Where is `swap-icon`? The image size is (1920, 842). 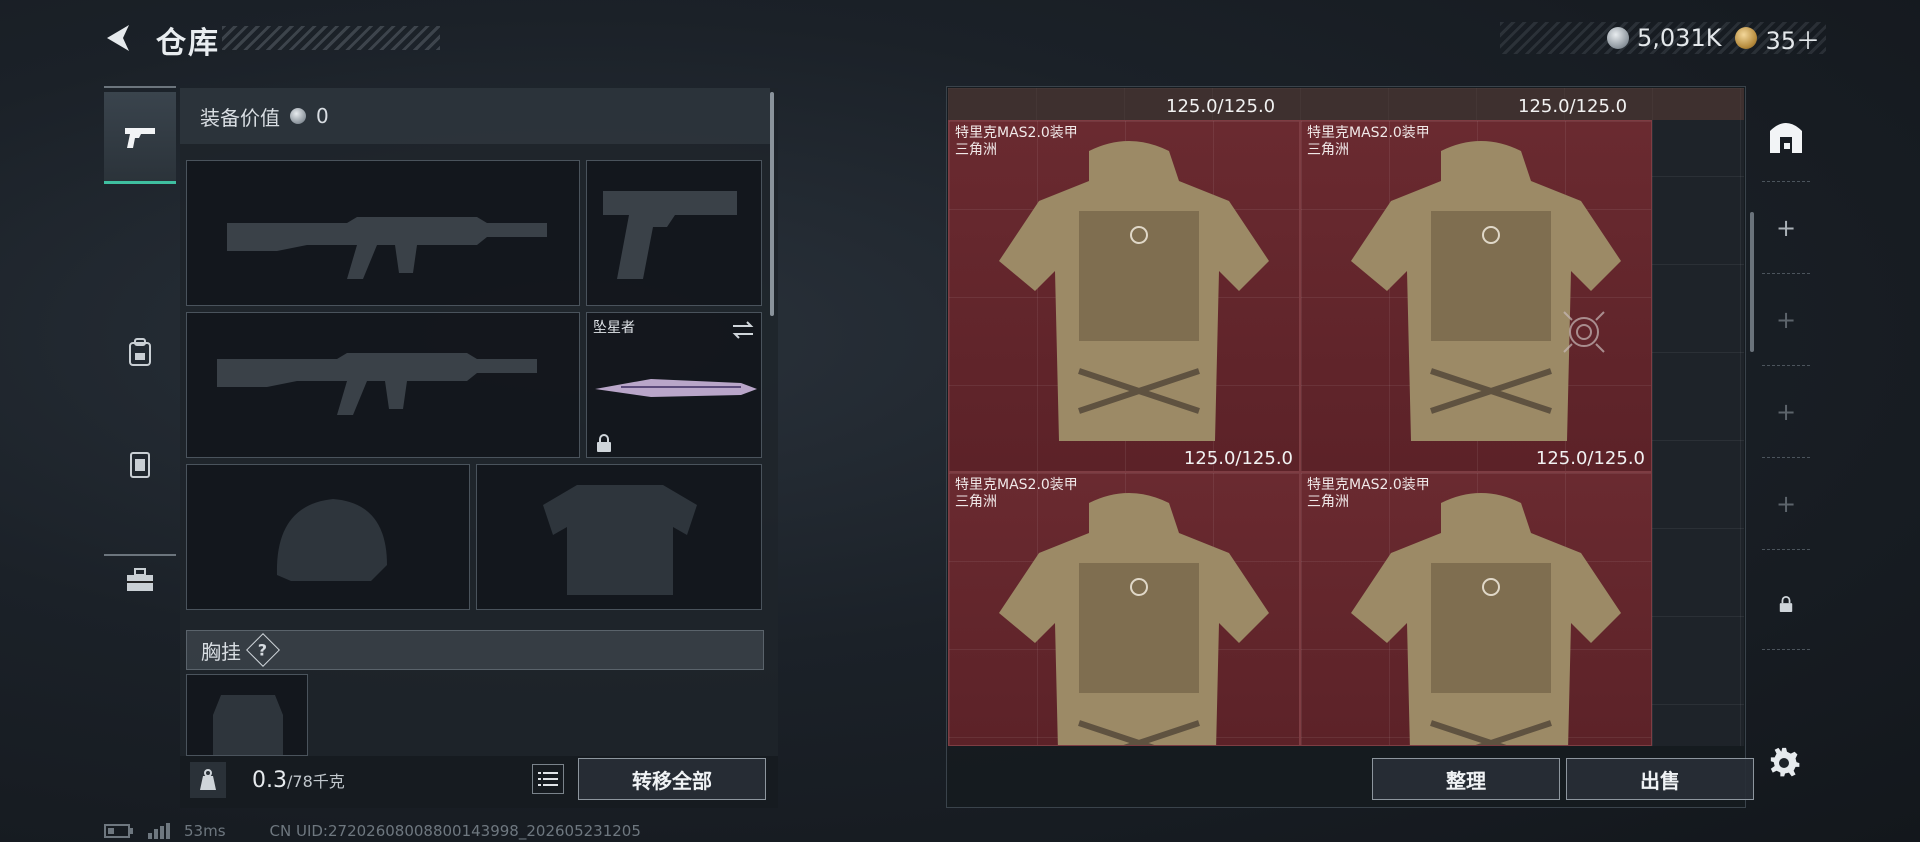 swap-icon is located at coordinates (743, 330).